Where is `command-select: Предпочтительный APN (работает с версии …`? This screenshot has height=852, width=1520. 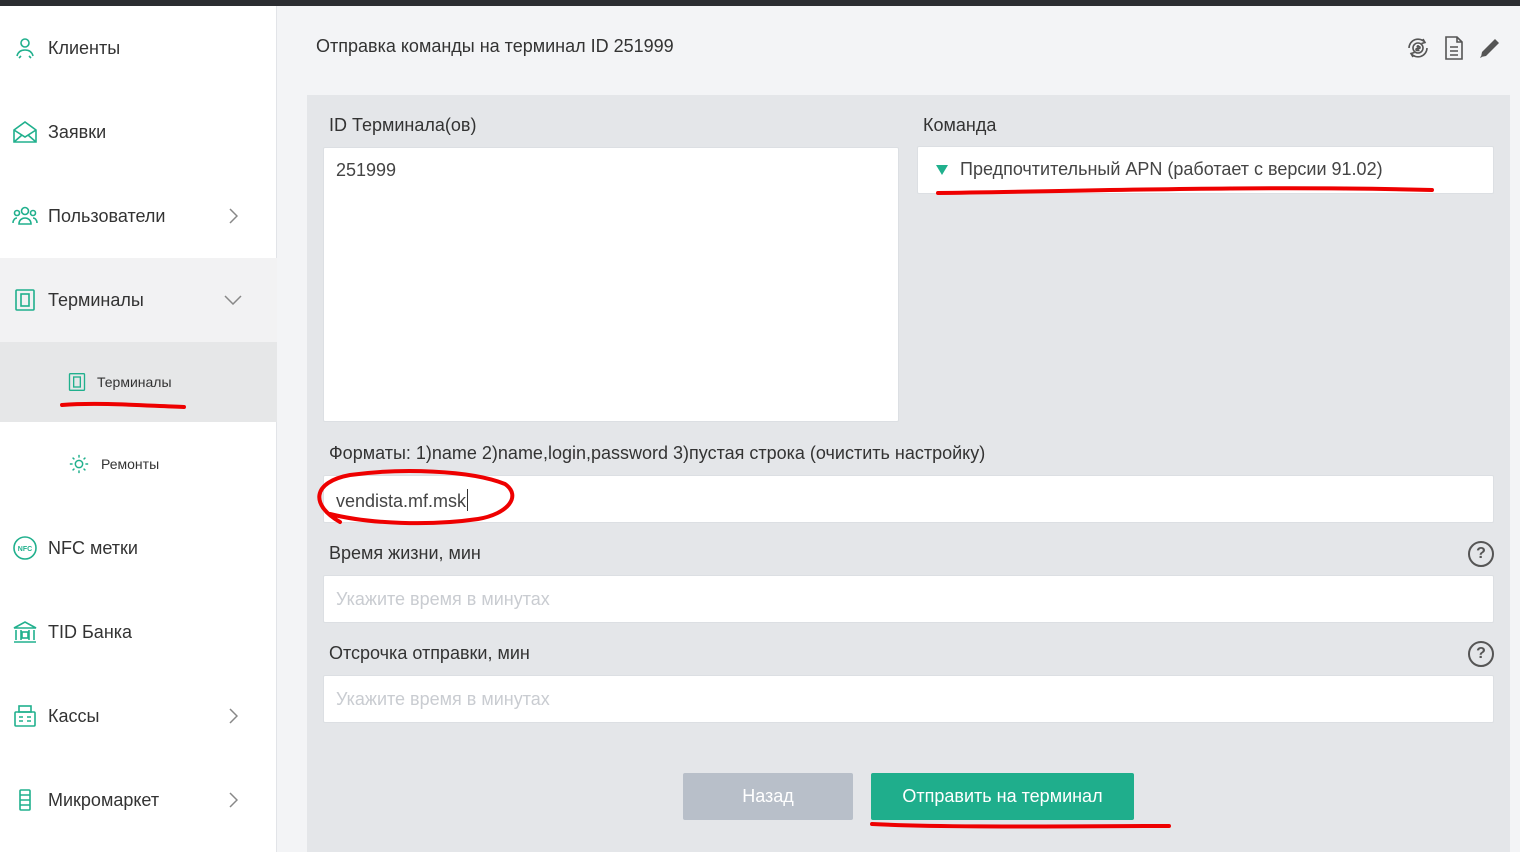
command-select: Предпочтительный APN (работает с версии … is located at coordinates (1205, 170).